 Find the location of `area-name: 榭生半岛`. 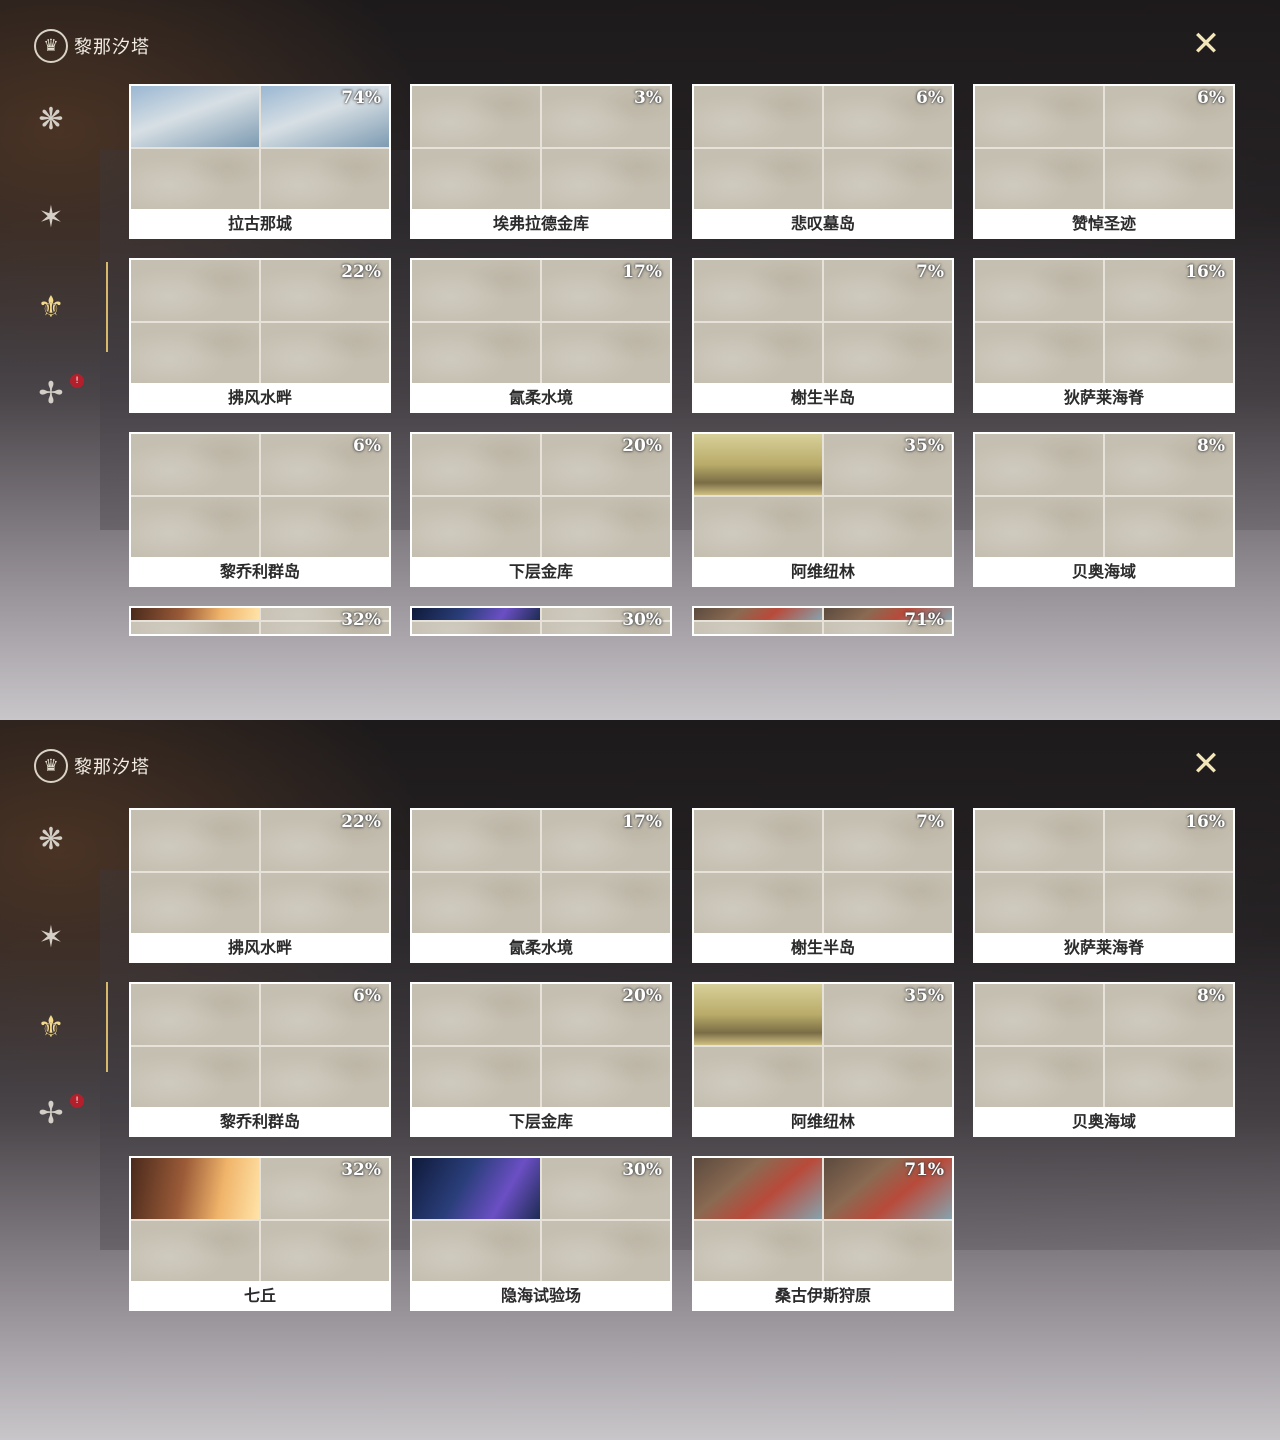

area-name: 榭生半岛 is located at coordinates (822, 397).